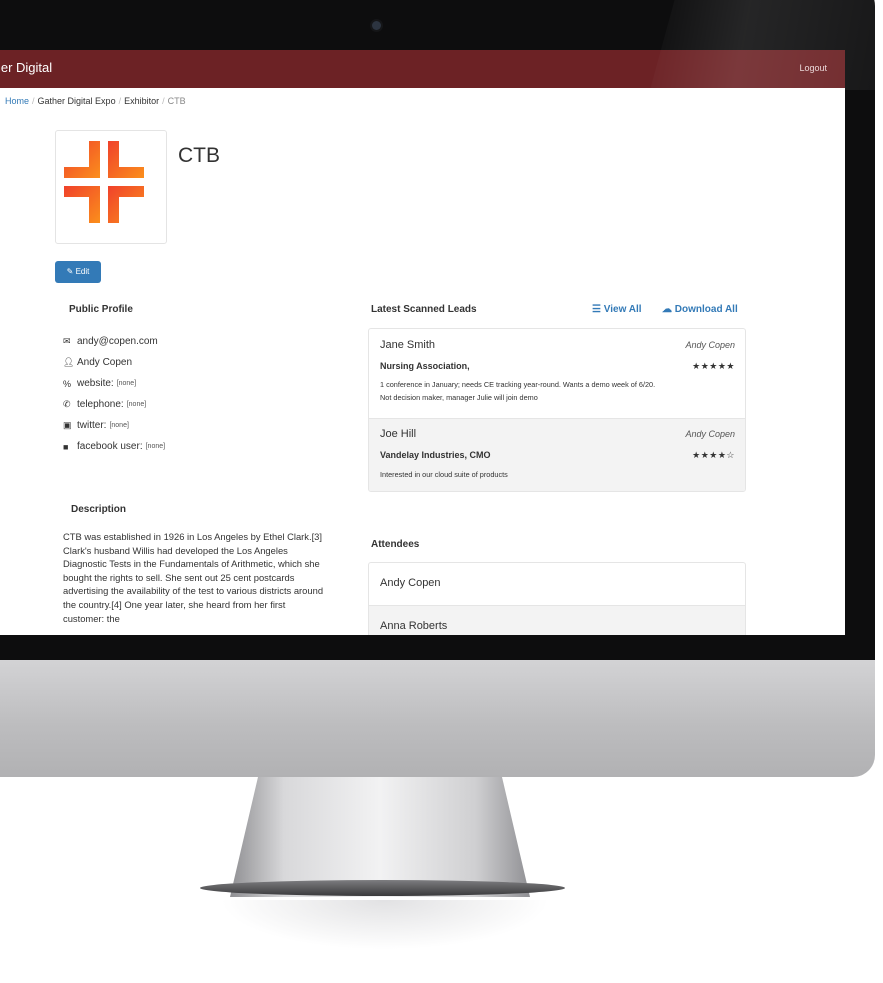  What do you see at coordinates (82, 271) in the screenshot?
I see `edit-button-label: Edit` at bounding box center [82, 271].